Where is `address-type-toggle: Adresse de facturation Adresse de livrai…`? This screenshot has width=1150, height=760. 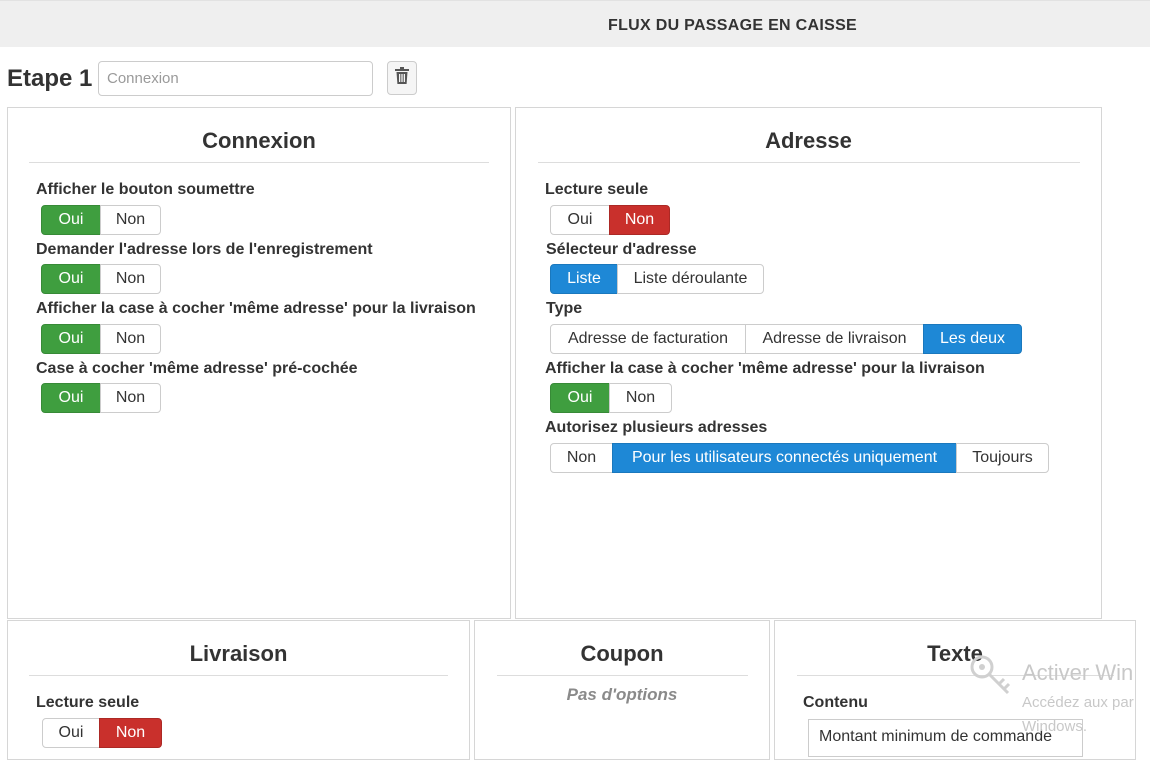 address-type-toggle: Adresse de facturation Adresse de livrai… is located at coordinates (786, 339).